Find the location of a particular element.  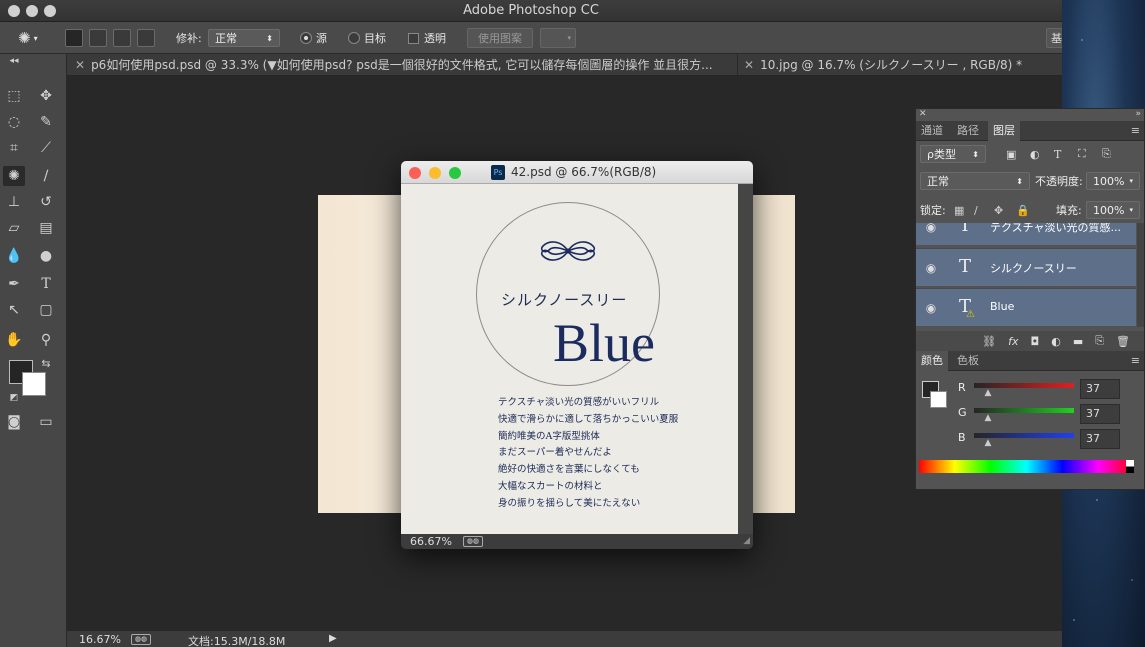

blur-tool-icon: 💧 is located at coordinates (14, 256).